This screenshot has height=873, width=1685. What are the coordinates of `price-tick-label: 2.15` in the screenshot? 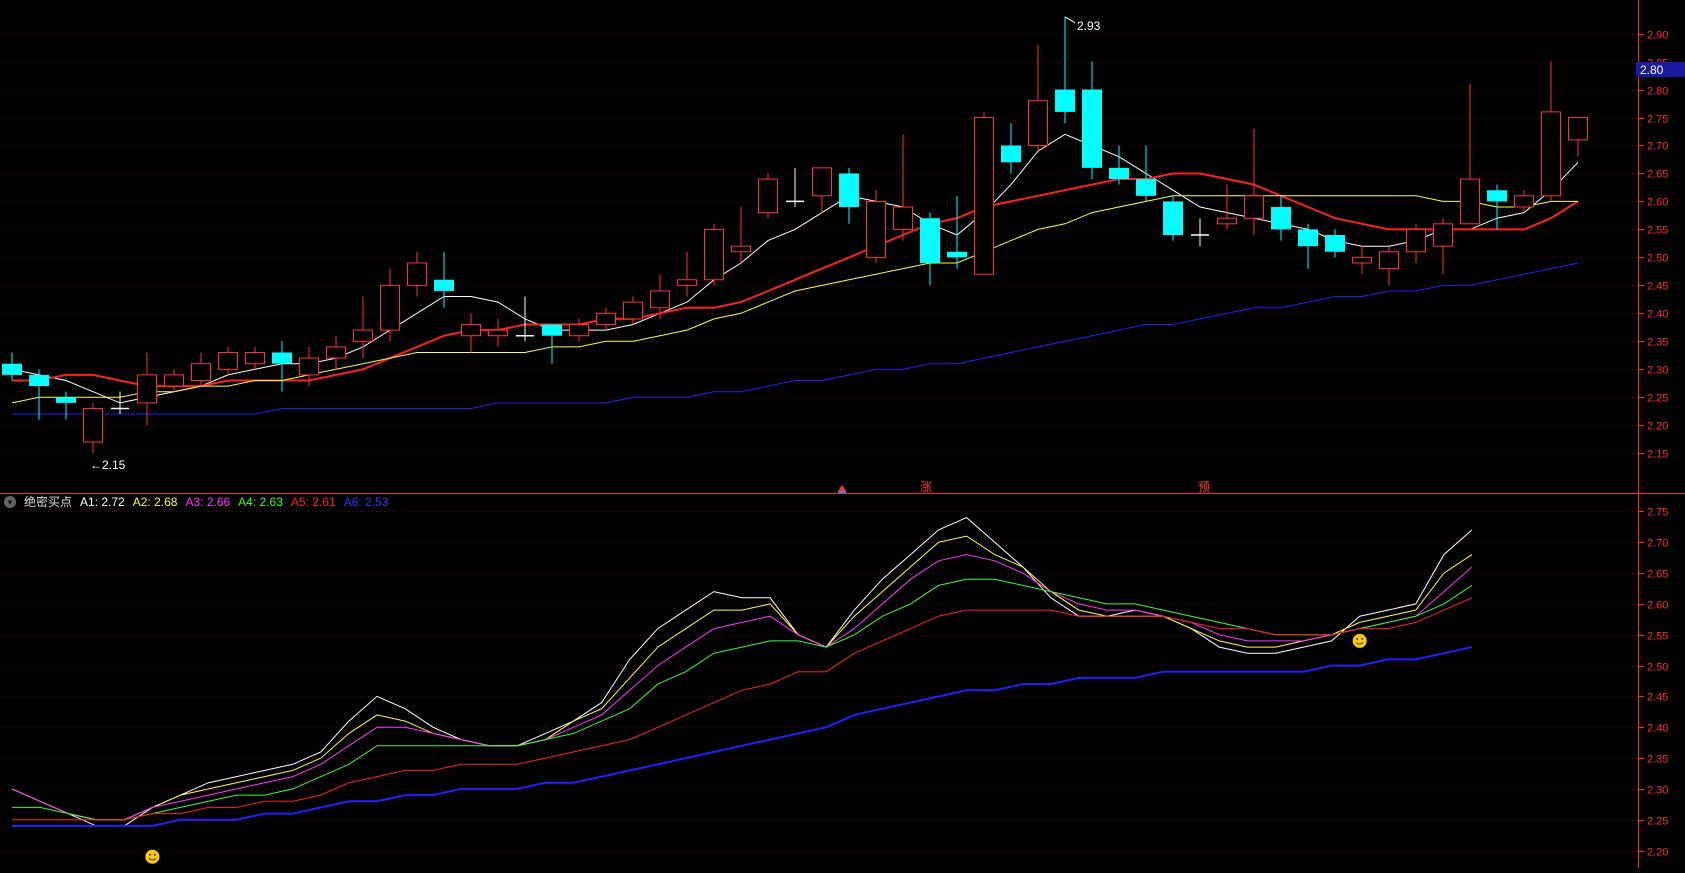 It's located at (1657, 455).